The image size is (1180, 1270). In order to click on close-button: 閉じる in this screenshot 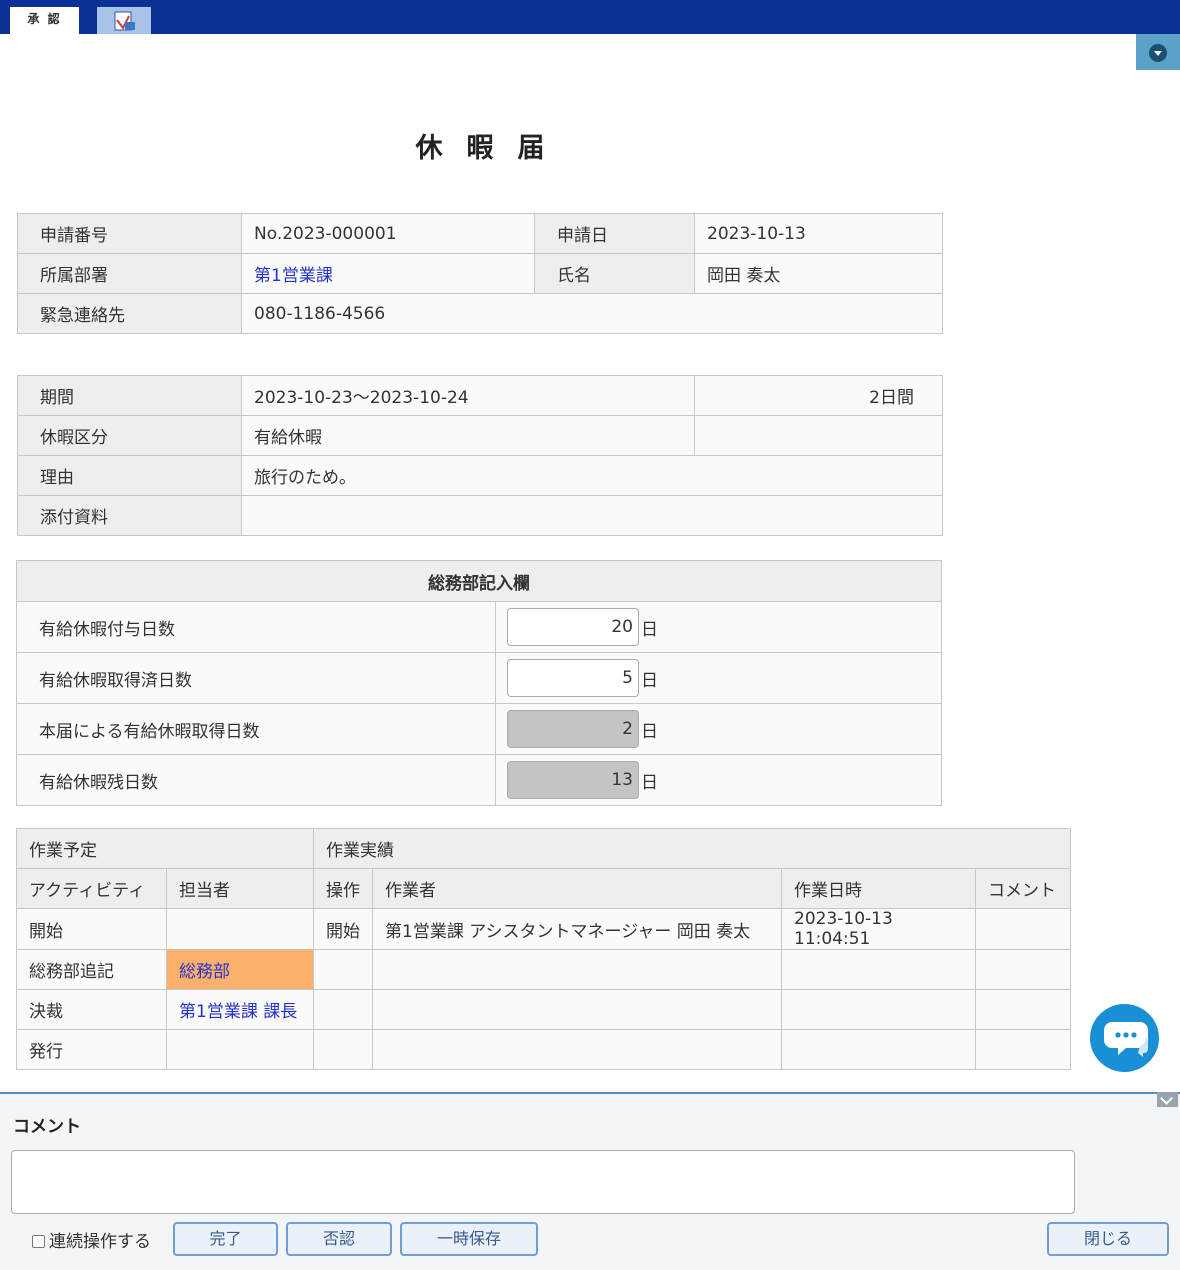, I will do `click(1108, 1239)`.